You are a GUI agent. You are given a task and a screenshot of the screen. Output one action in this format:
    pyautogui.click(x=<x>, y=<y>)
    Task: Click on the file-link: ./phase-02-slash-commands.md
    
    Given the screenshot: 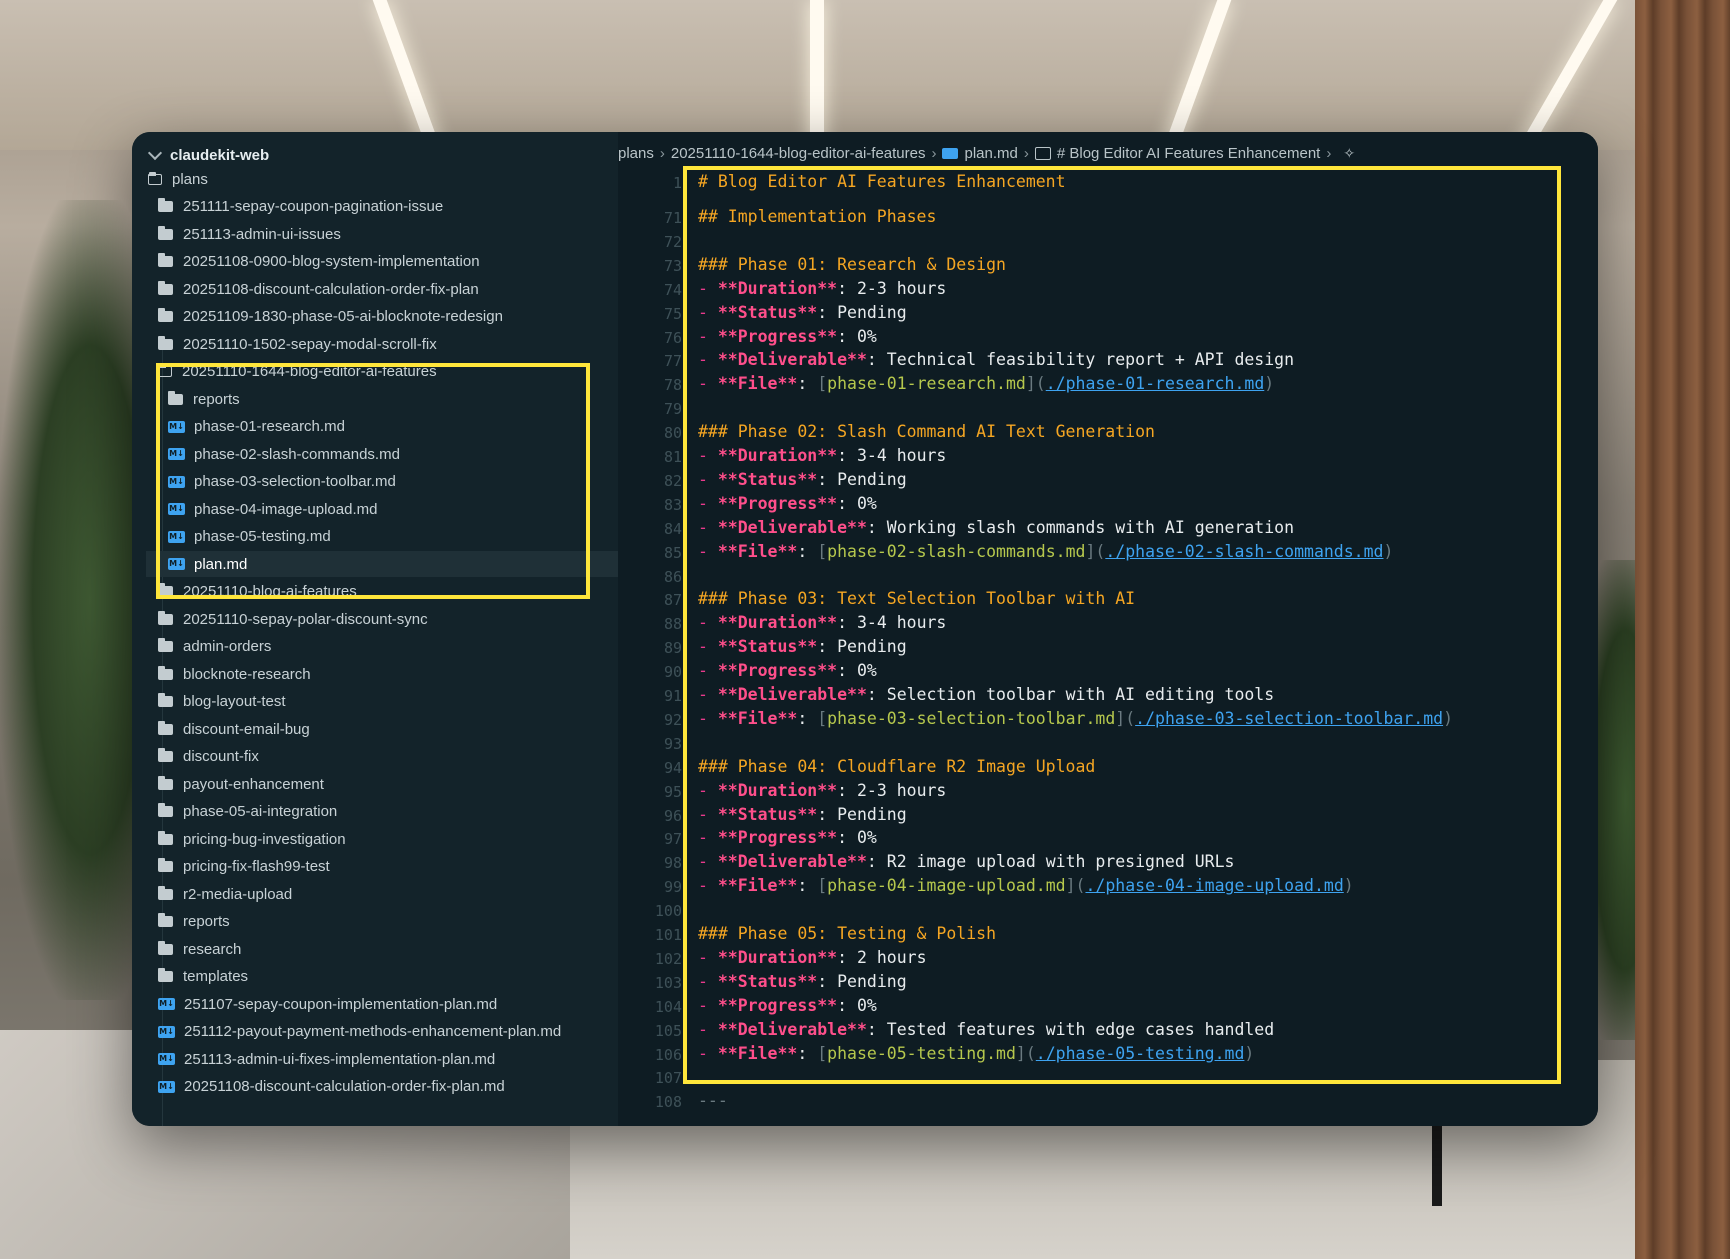 What is the action you would take?
    pyautogui.click(x=1244, y=551)
    